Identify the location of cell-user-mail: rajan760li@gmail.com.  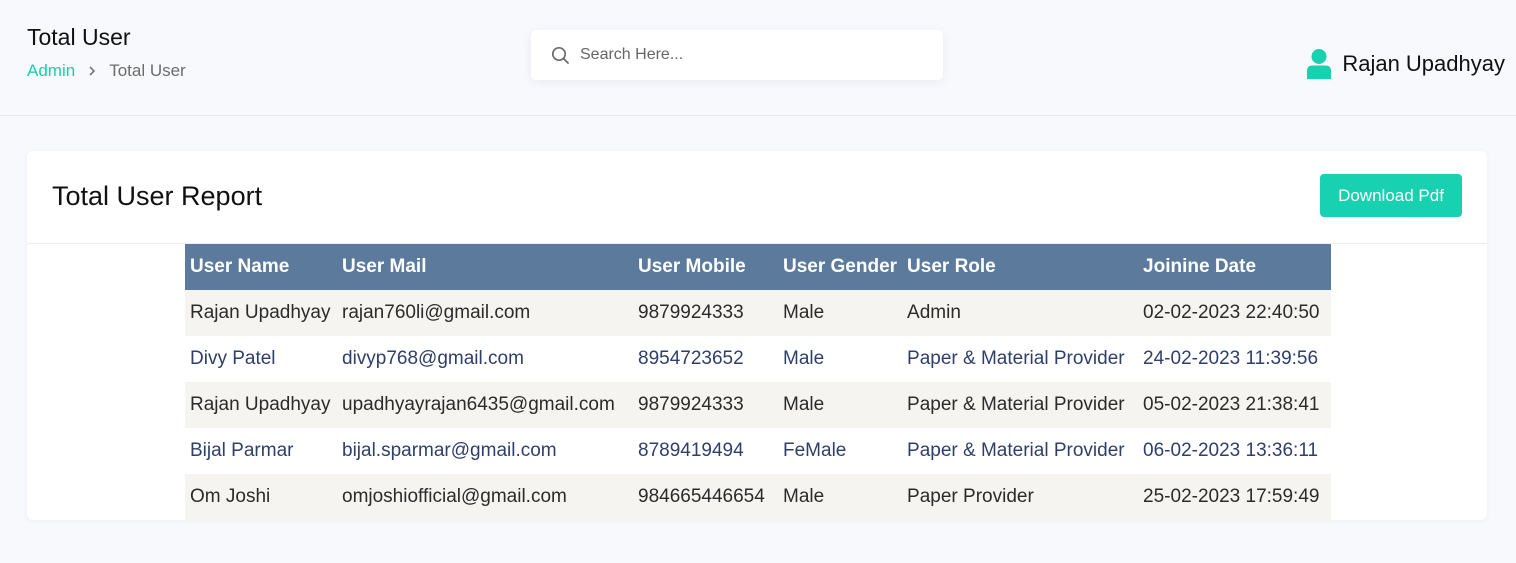
(485, 313).